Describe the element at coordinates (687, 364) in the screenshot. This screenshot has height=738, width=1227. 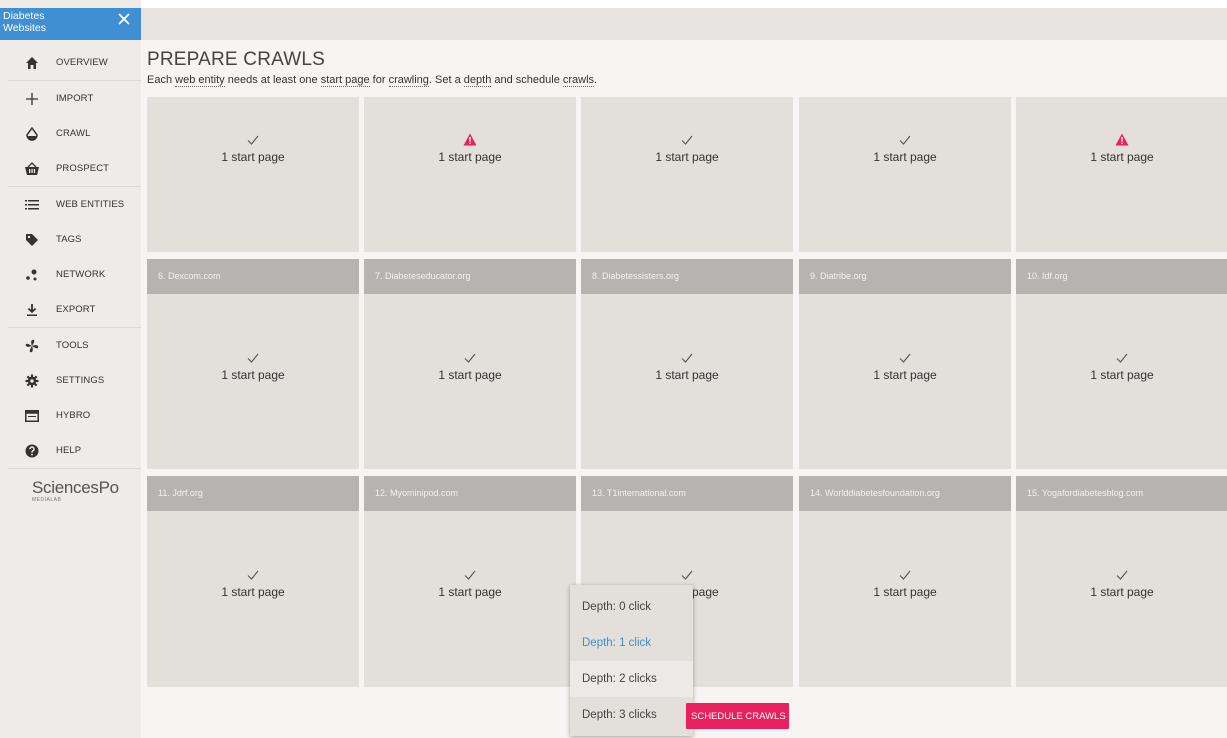
I see `web-entity-card: 8. Diabetessisters.org 1 start page` at that location.